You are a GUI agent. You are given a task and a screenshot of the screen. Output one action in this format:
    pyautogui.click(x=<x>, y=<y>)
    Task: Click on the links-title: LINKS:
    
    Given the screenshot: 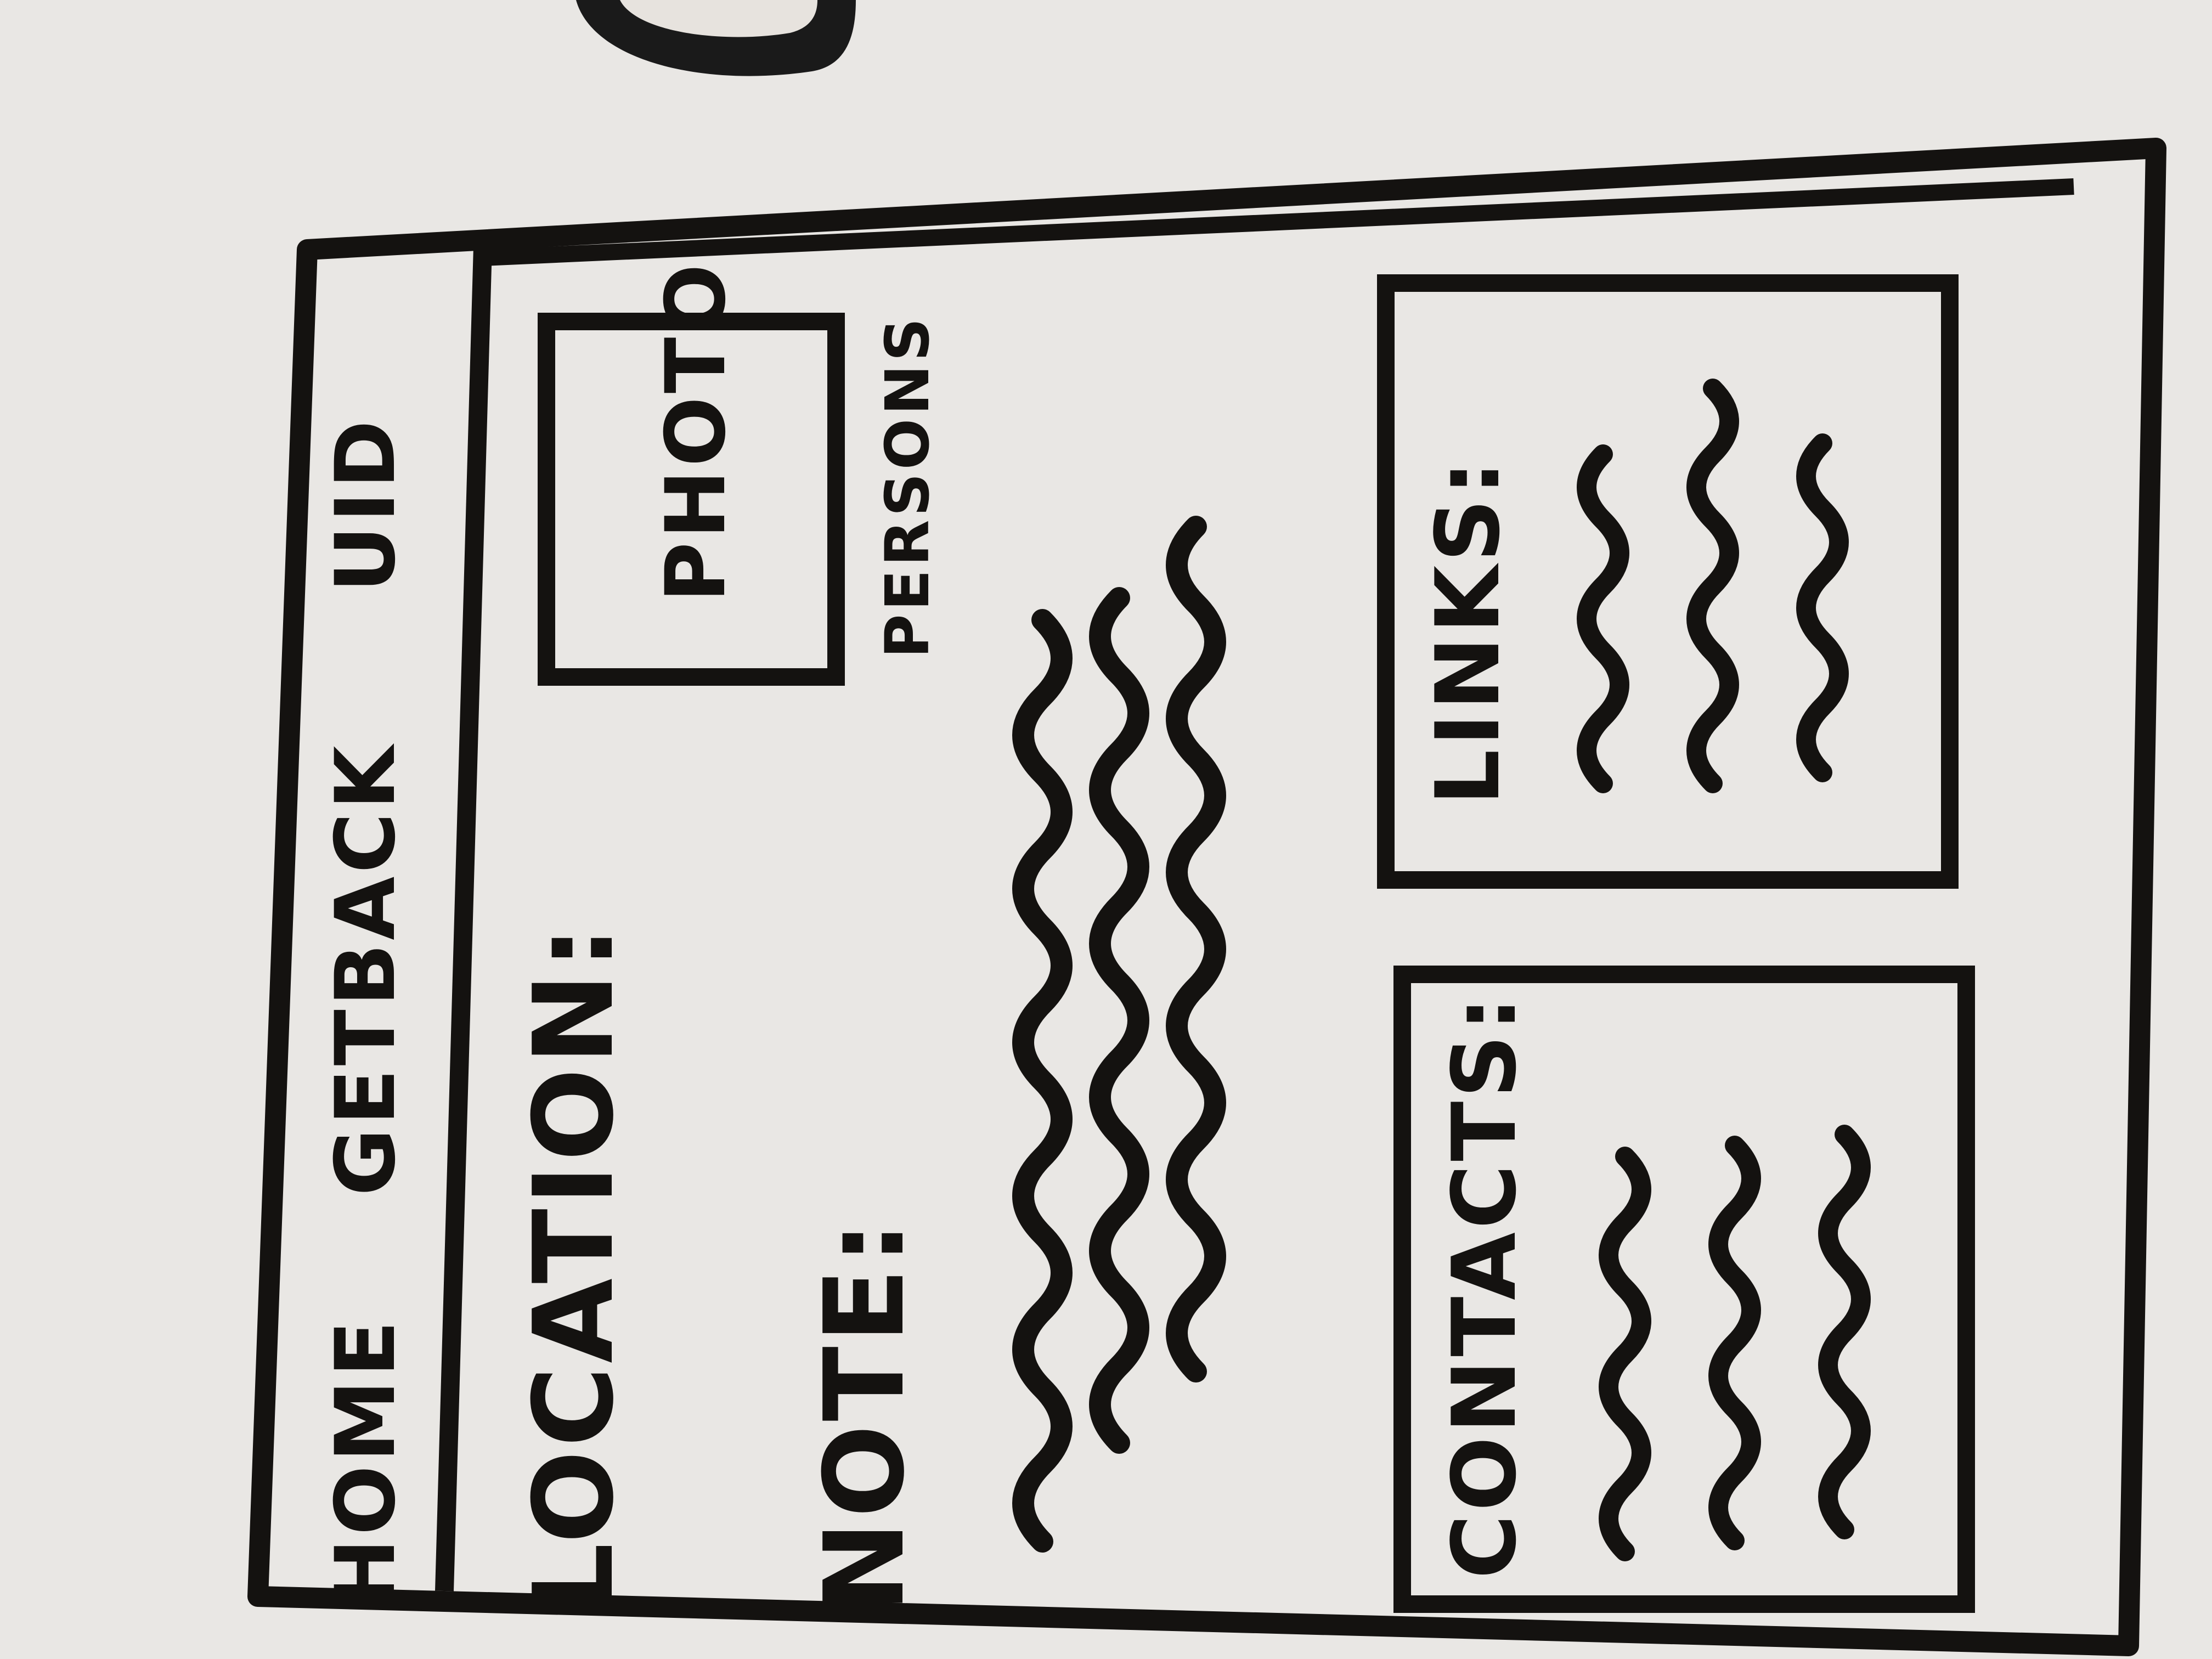 What is the action you would take?
    pyautogui.click(x=1468, y=631)
    